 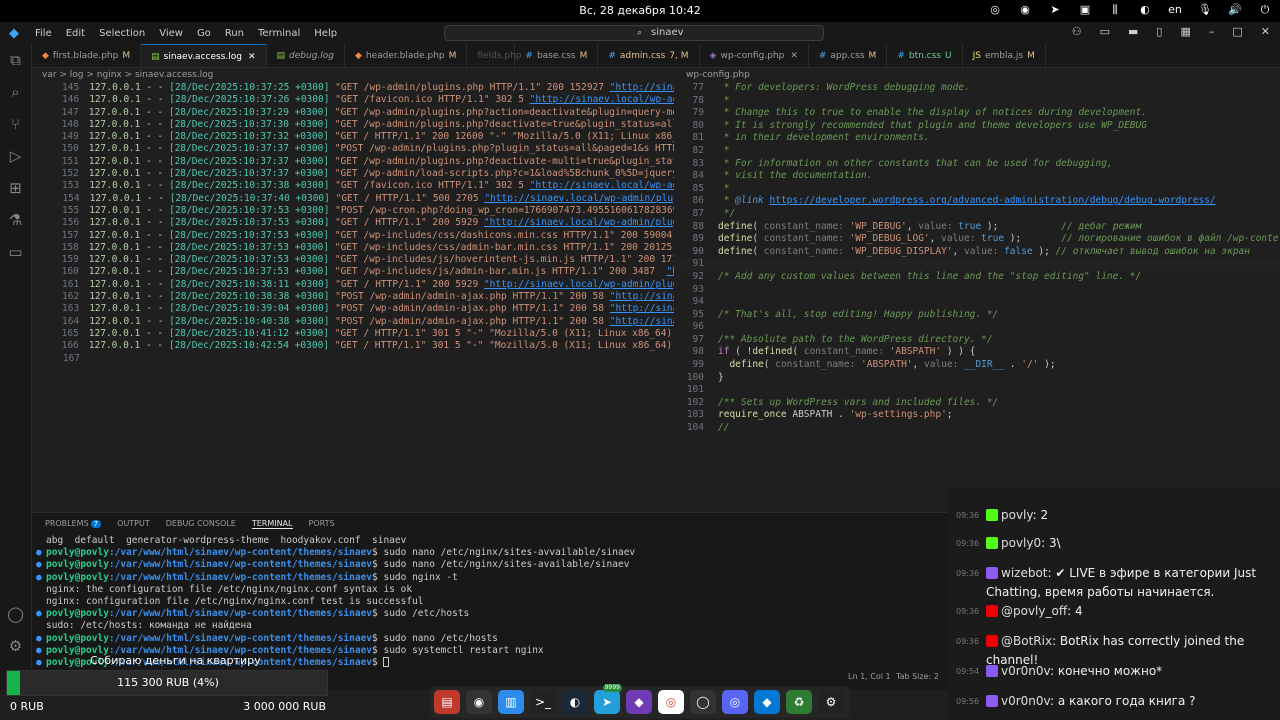 What do you see at coordinates (925, 55) in the screenshot?
I see `tab-btn-css: # btn.css U` at bounding box center [925, 55].